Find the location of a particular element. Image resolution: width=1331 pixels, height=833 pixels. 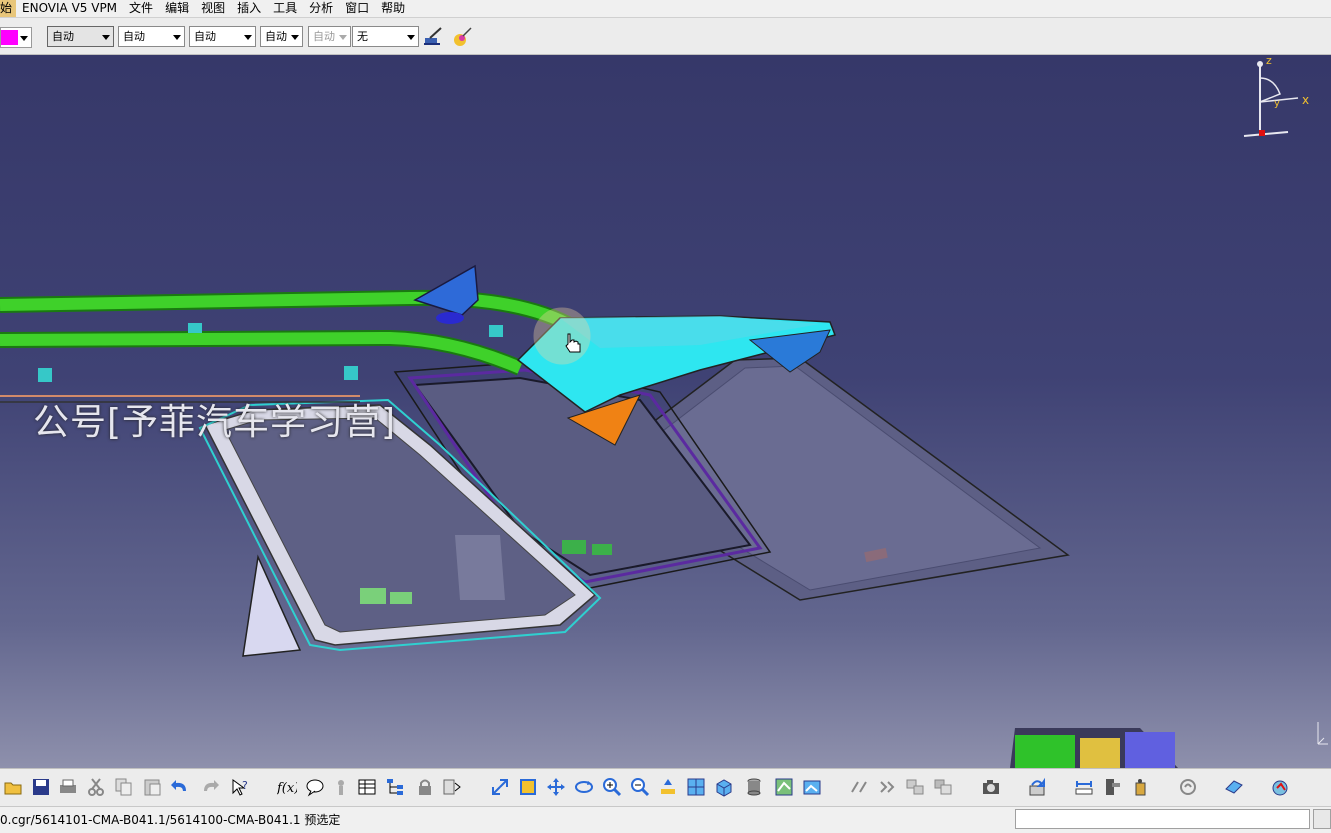

pan-icon is located at coordinates (556, 787).